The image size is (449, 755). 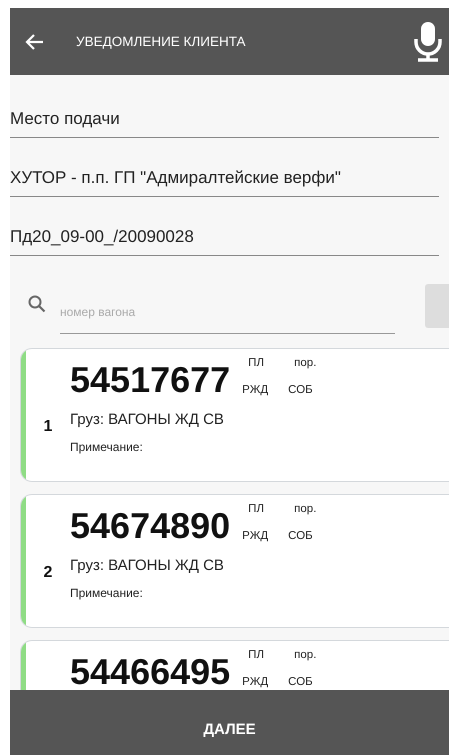 I want to click on next-button: ДАЛЕЕ, so click(x=229, y=722).